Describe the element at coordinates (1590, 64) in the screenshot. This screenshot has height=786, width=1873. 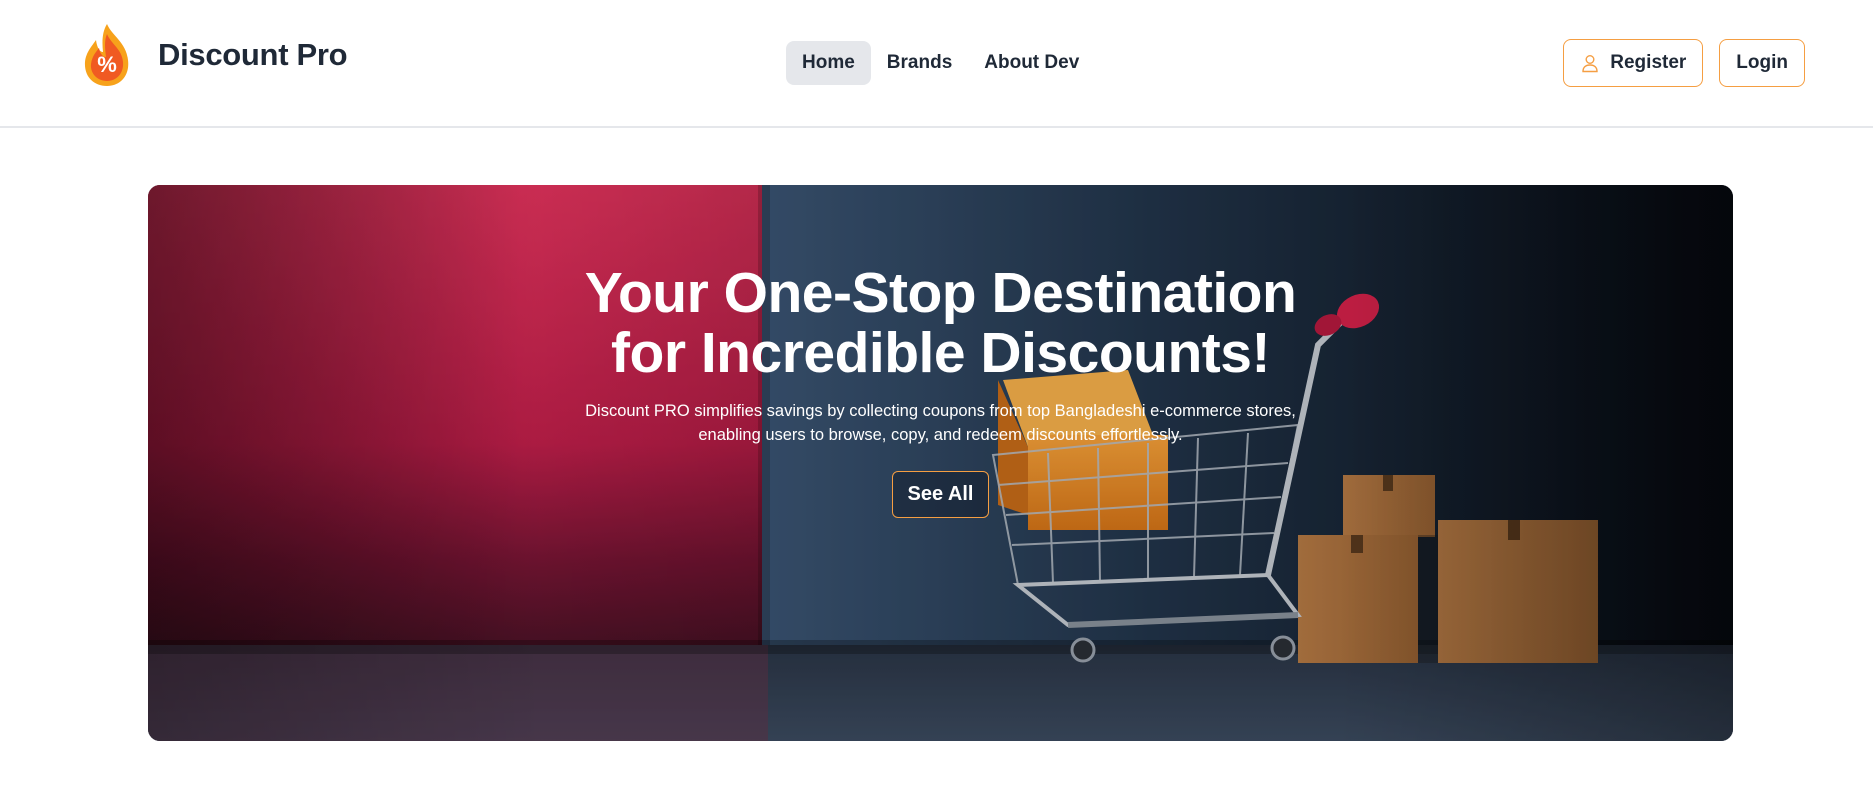
I see `user-icon` at that location.